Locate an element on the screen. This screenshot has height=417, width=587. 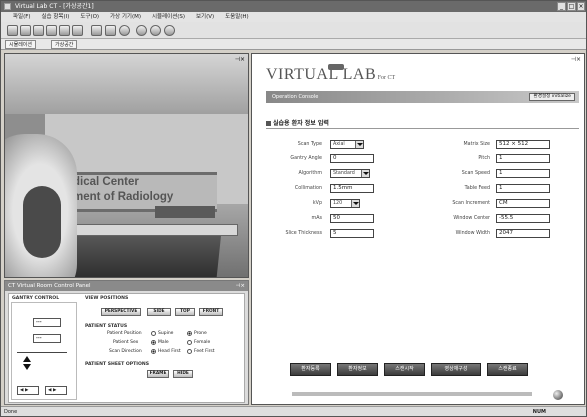
sign-line-1: dical Center is located at coordinates (106, 182).